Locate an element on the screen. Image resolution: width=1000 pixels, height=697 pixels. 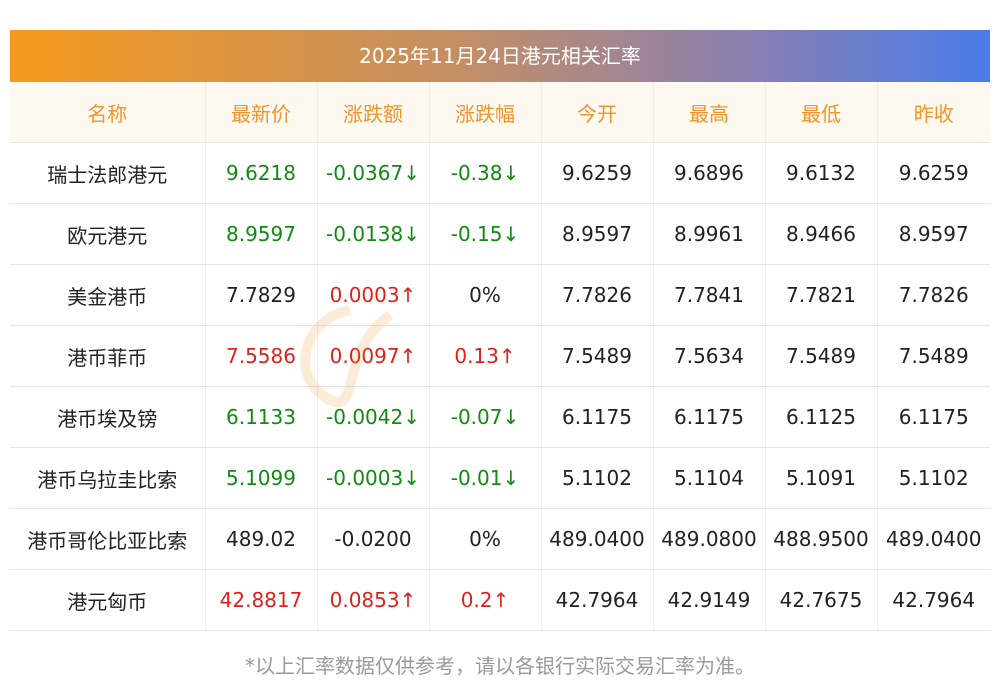
cell-name: 瑞士法郎港元 is located at coordinates (108, 173).